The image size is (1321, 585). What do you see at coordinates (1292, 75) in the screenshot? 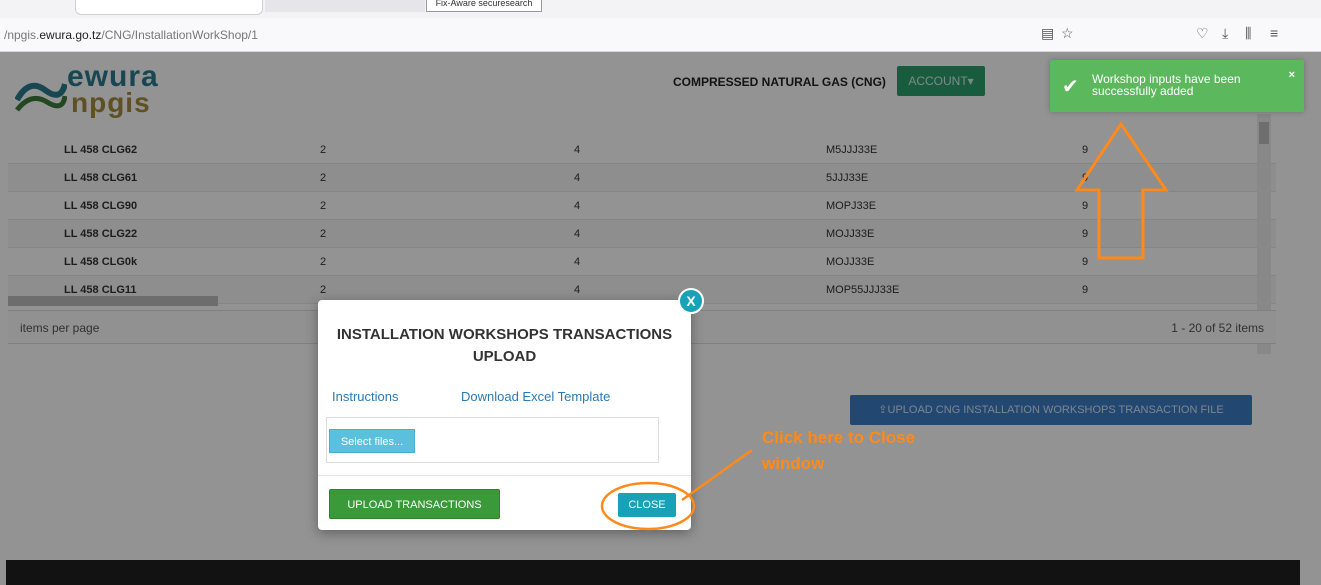
I see `toast-close-icon: ×` at bounding box center [1292, 75].